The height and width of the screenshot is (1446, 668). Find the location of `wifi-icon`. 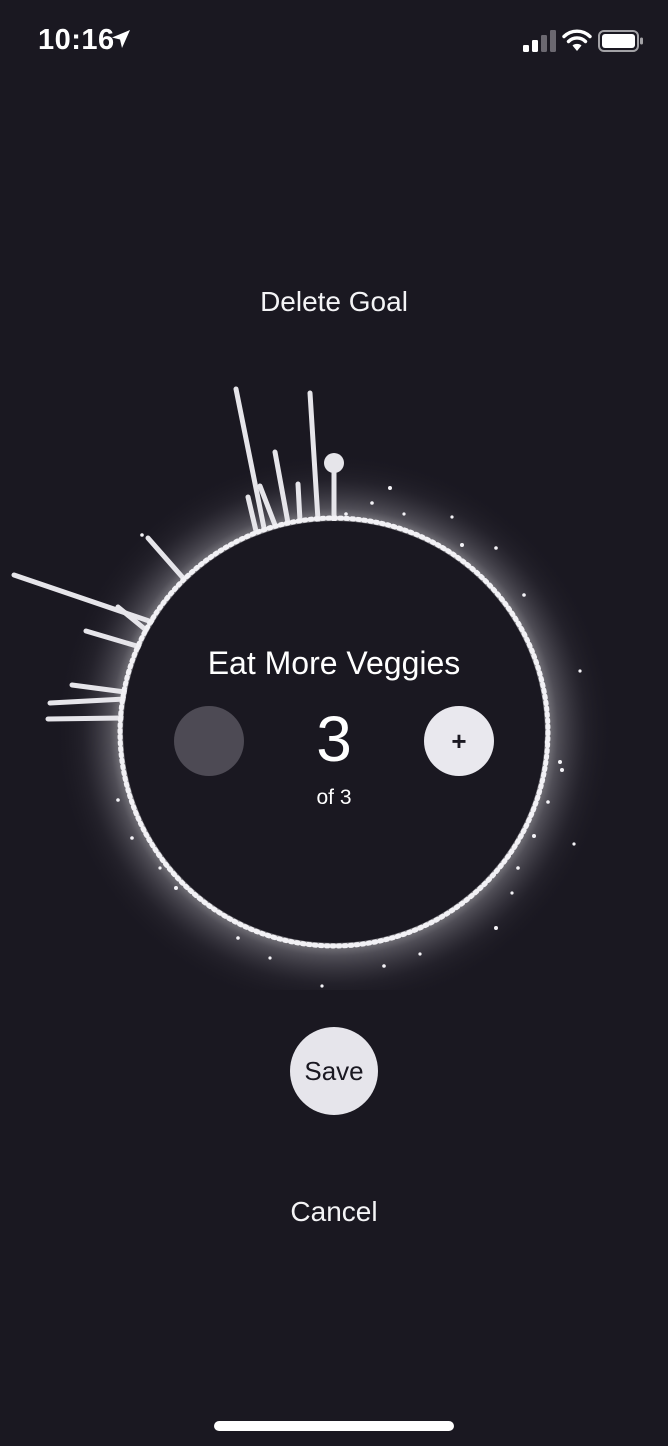

wifi-icon is located at coordinates (577, 40).